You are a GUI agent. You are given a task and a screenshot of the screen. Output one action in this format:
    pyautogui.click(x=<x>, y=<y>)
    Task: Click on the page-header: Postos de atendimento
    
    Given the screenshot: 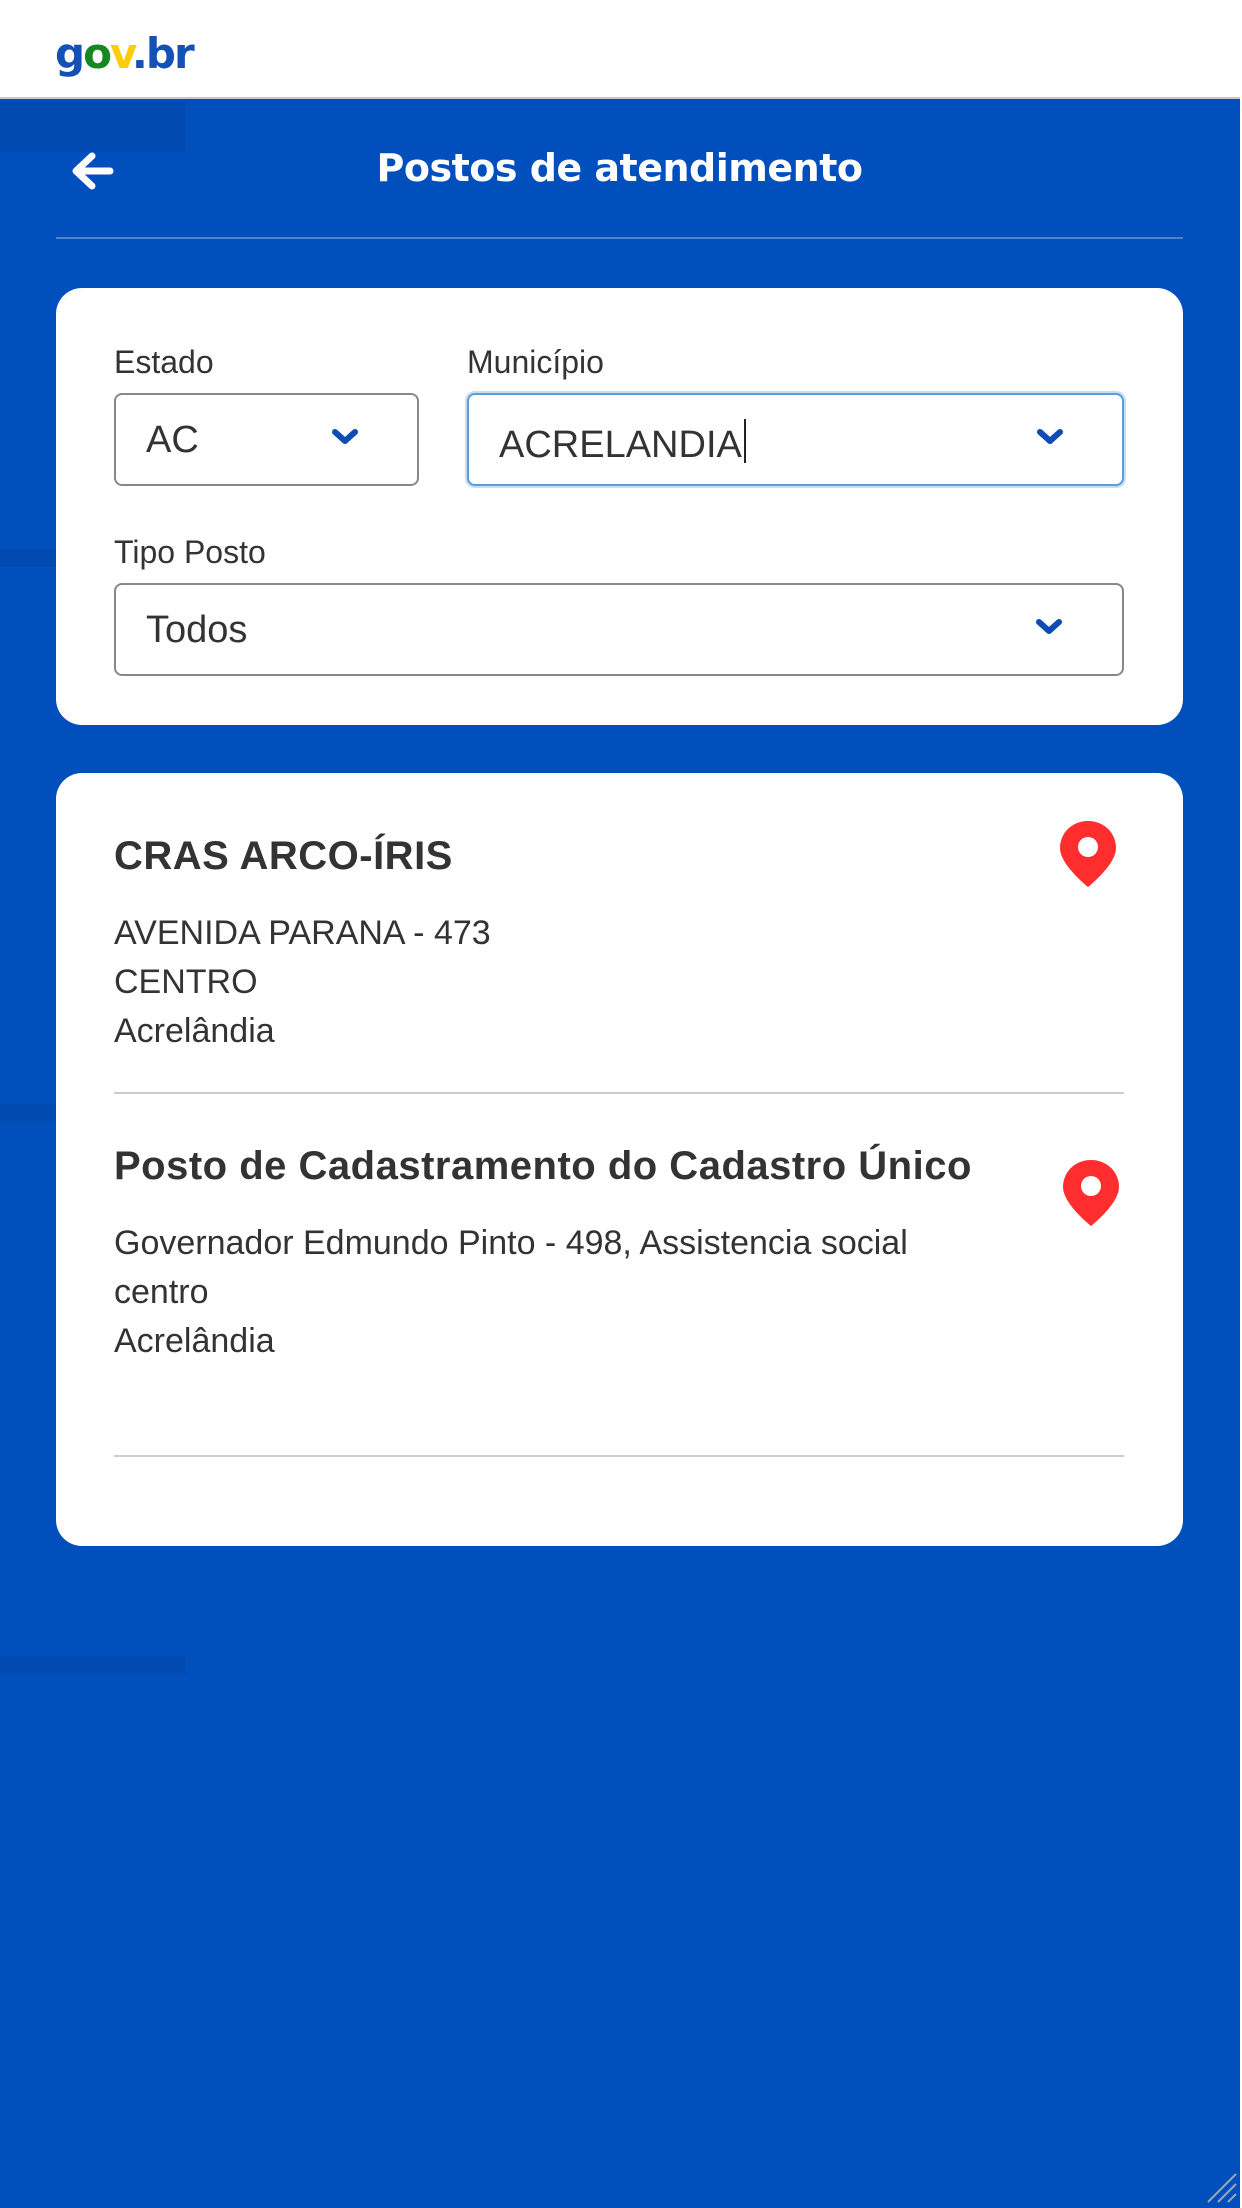 What is the action you would take?
    pyautogui.click(x=619, y=169)
    